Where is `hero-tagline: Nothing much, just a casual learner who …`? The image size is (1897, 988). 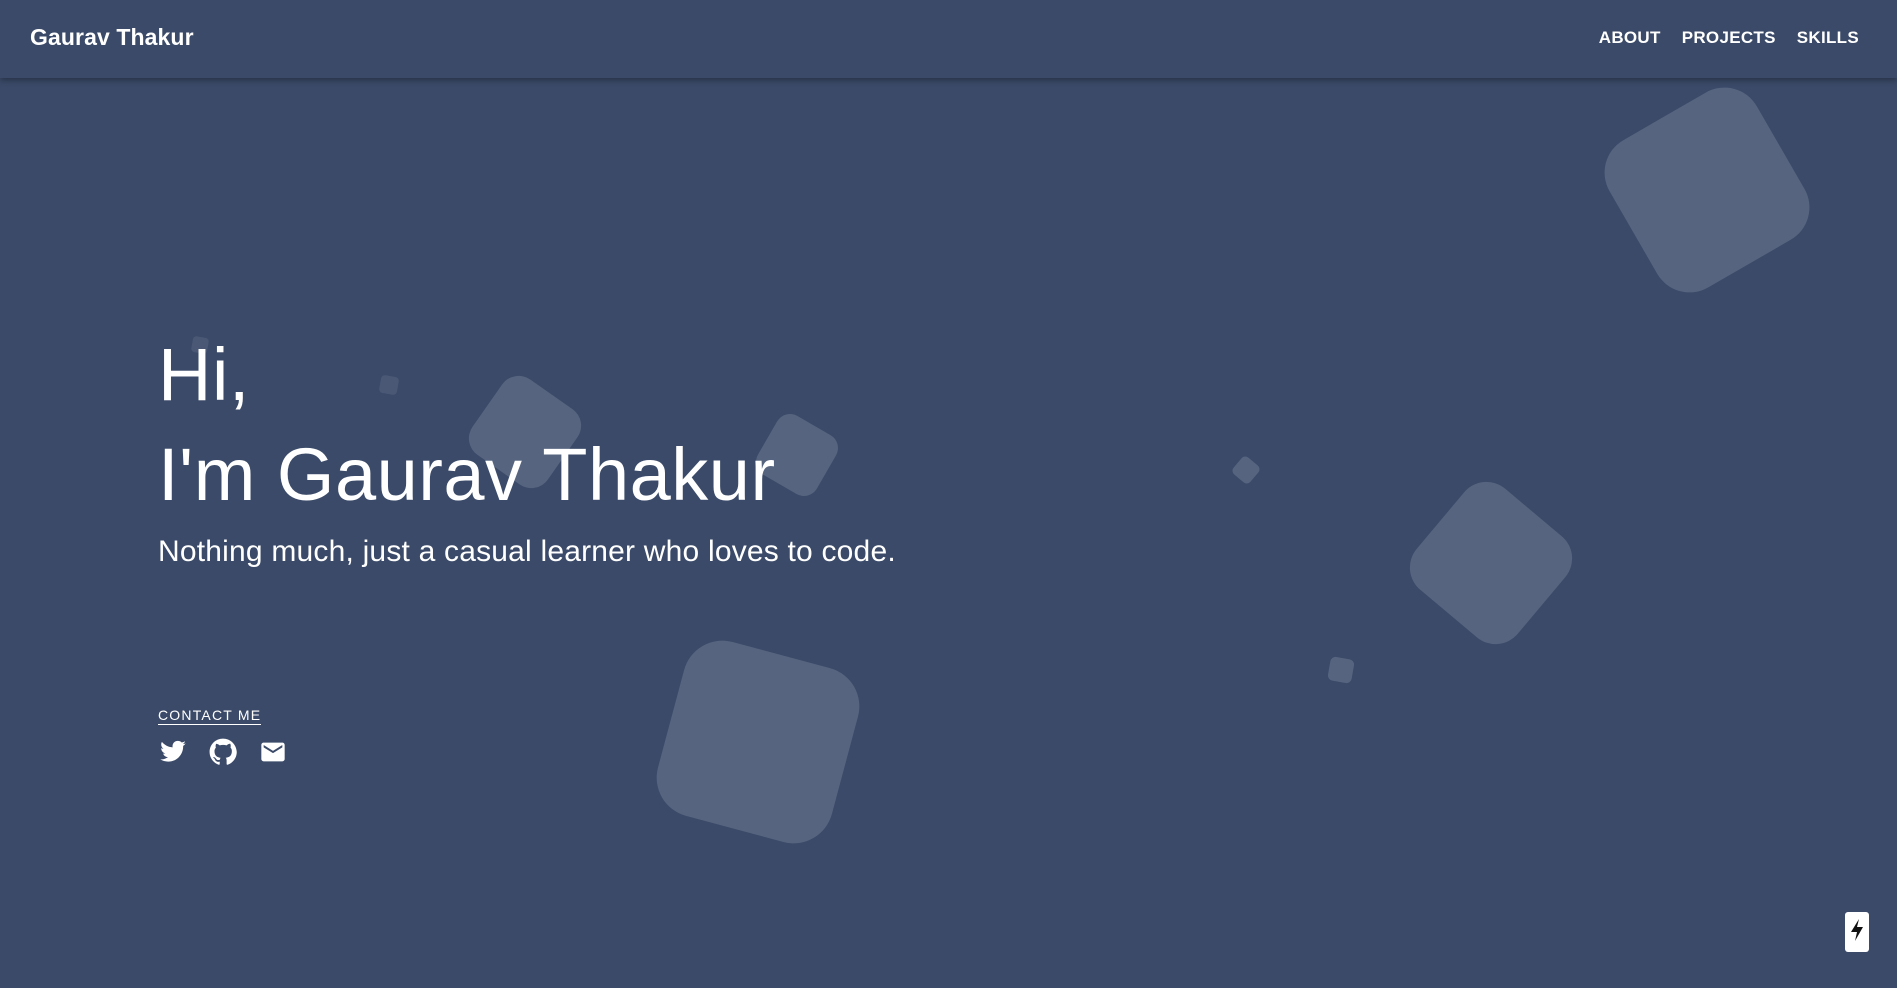
hero-tagline: Nothing much, just a casual learner who … is located at coordinates (527, 551).